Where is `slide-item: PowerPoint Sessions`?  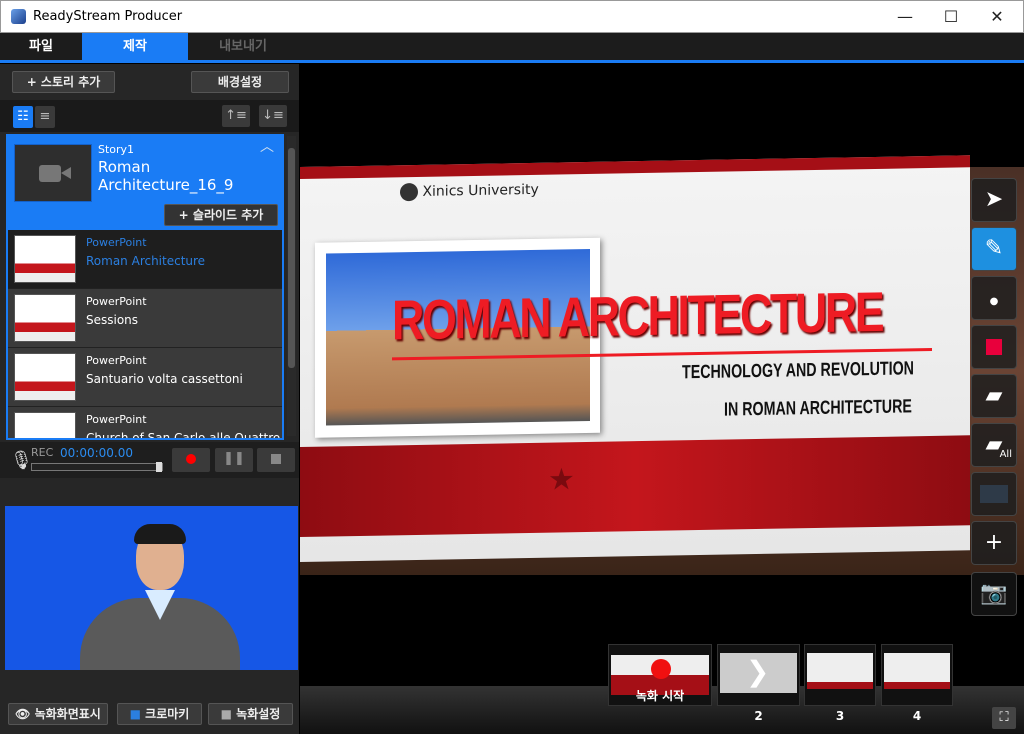
slide-item: PowerPoint Sessions is located at coordinates (145, 318).